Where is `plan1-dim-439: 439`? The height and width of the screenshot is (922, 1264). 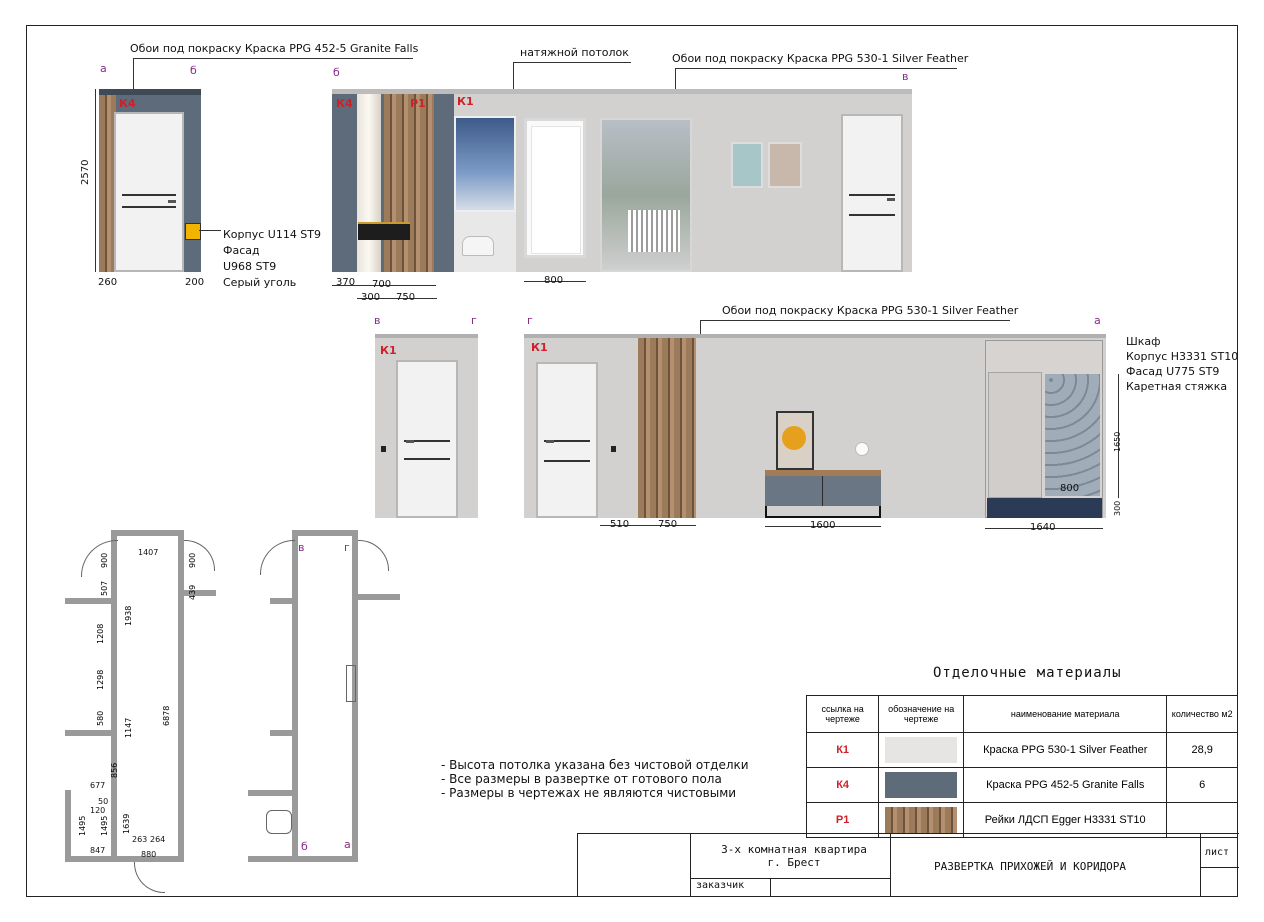 plan1-dim-439: 439 is located at coordinates (192, 592).